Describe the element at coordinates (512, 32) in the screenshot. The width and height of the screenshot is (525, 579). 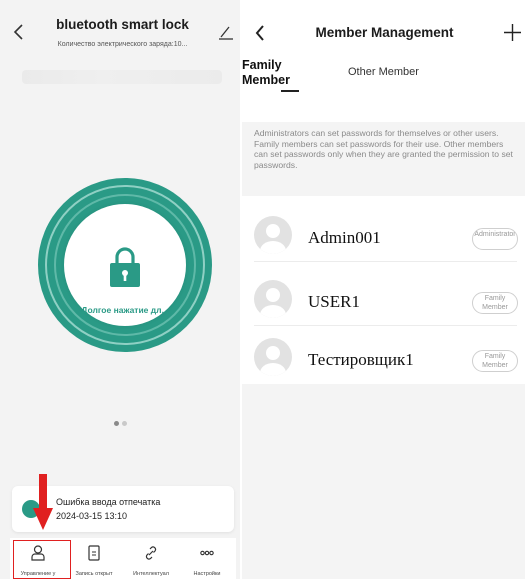
I see `plus-icon` at that location.